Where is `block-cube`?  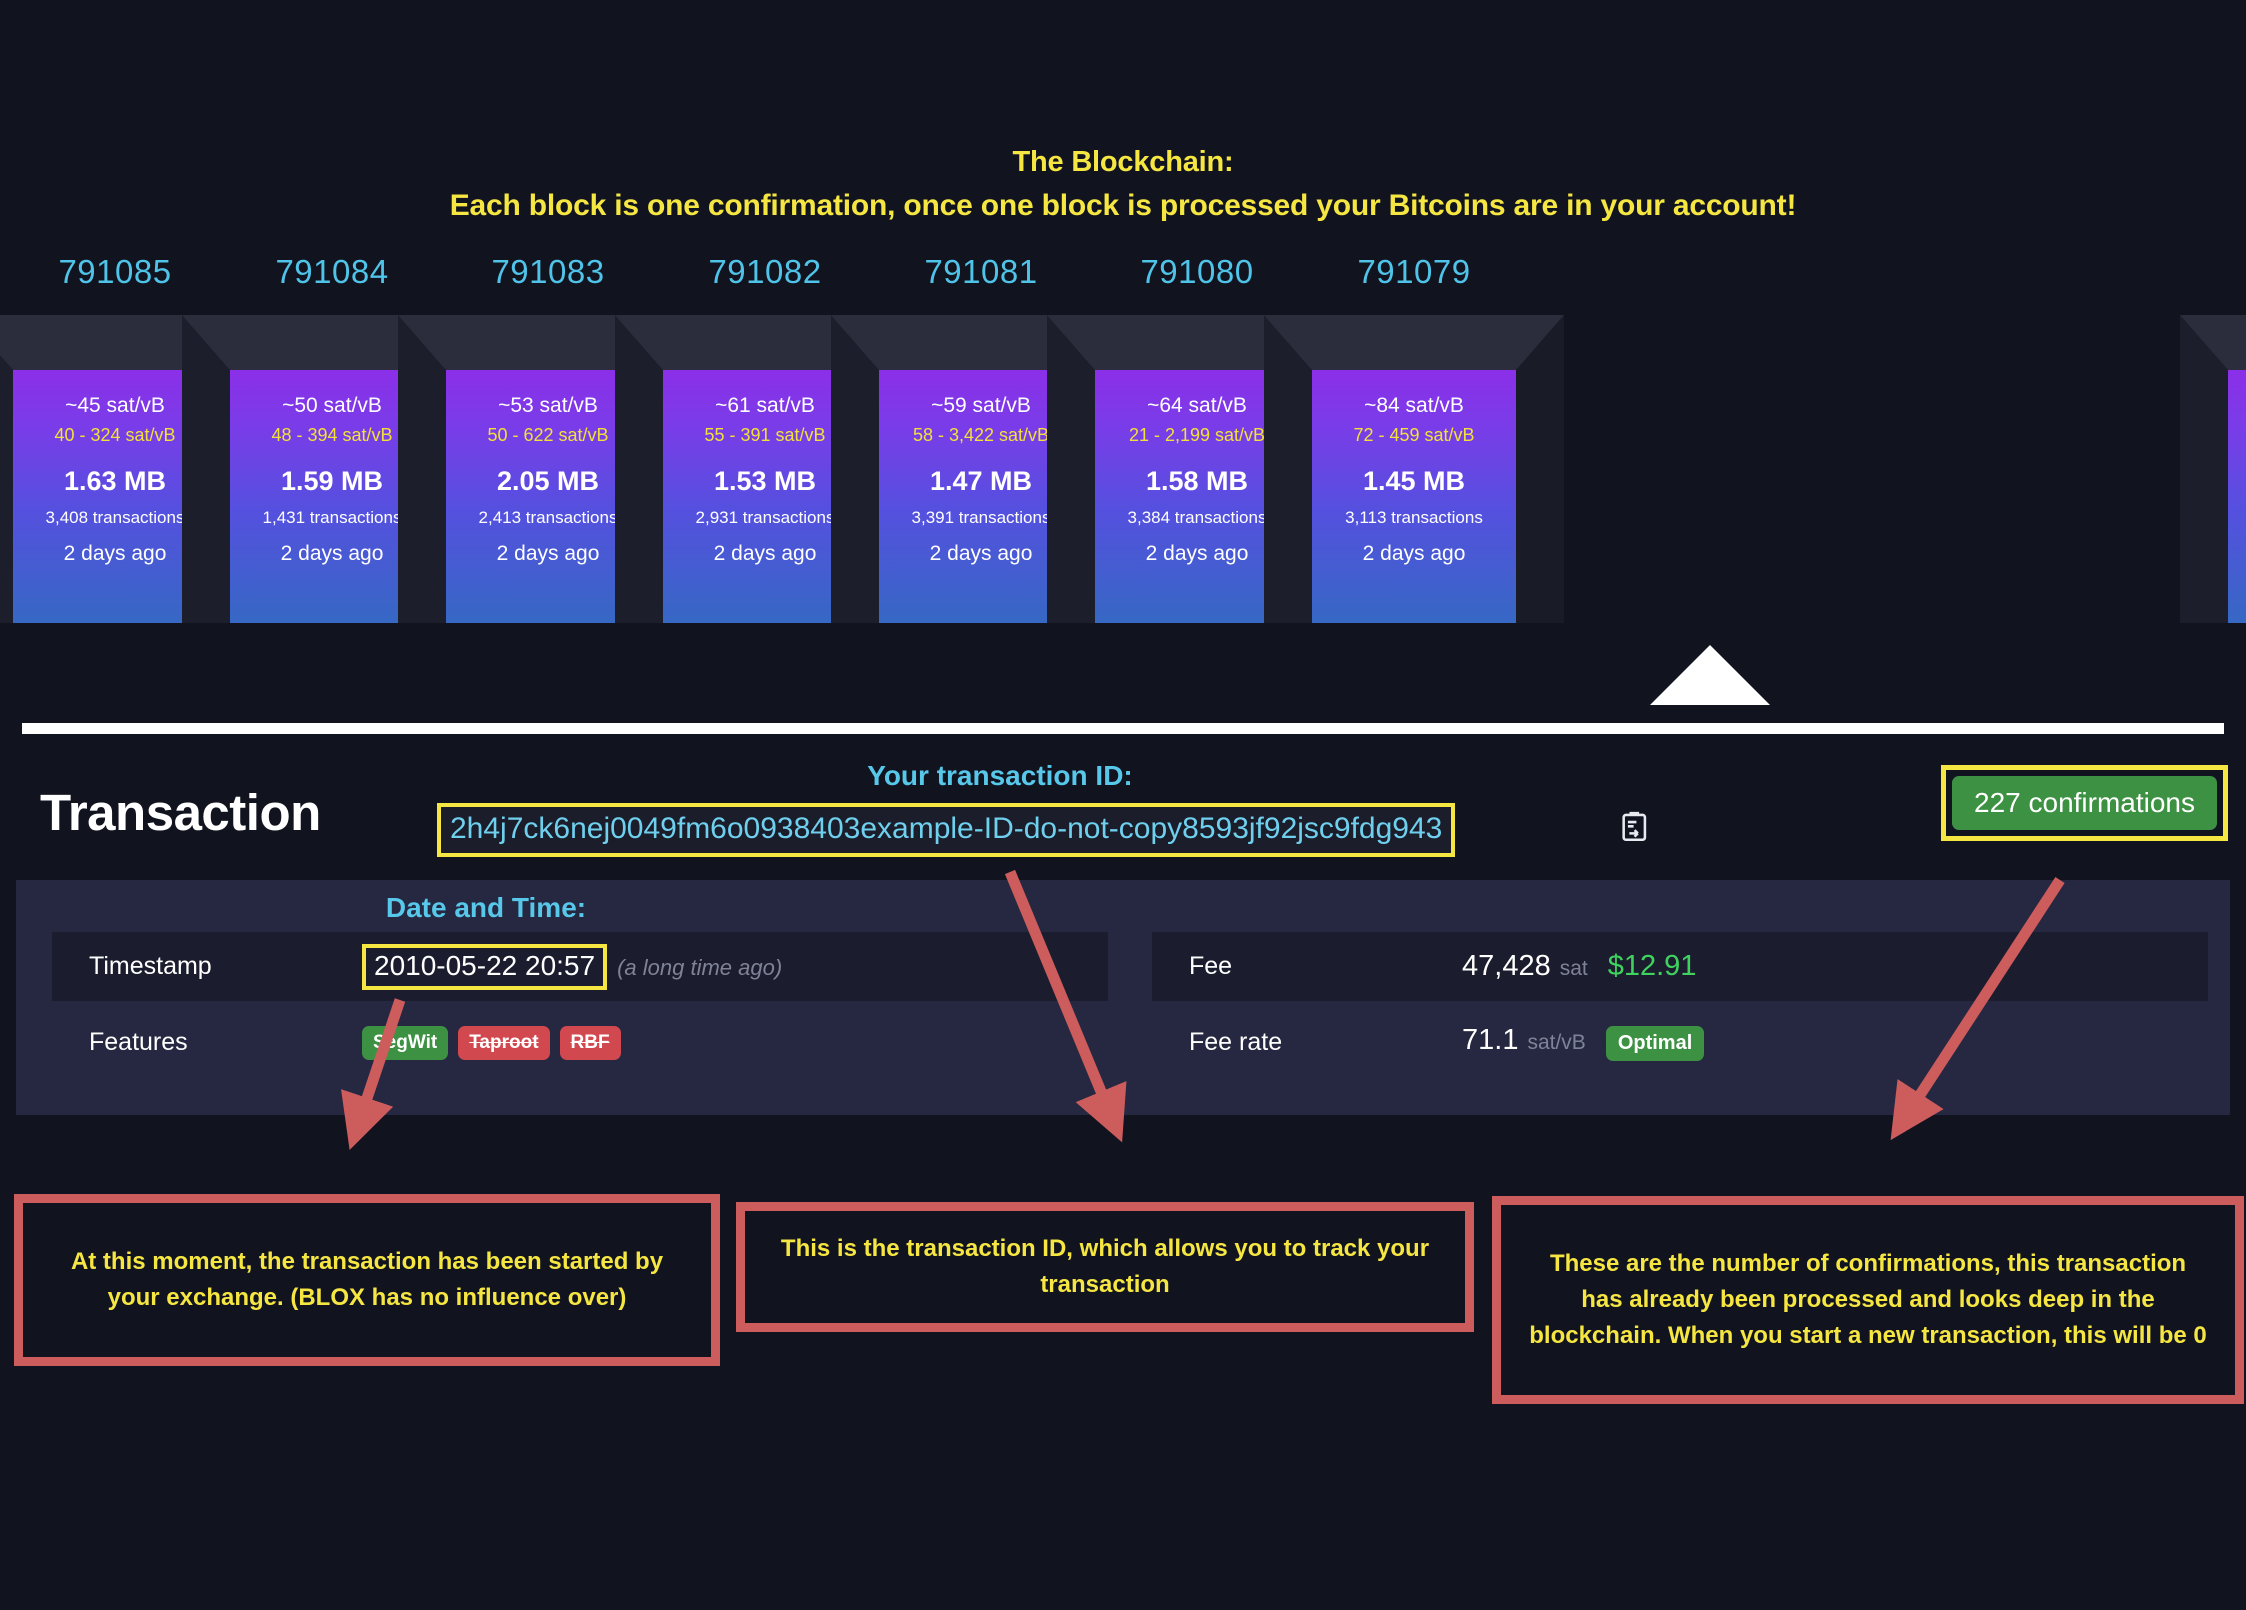
block-cube is located at coordinates (2213, 469).